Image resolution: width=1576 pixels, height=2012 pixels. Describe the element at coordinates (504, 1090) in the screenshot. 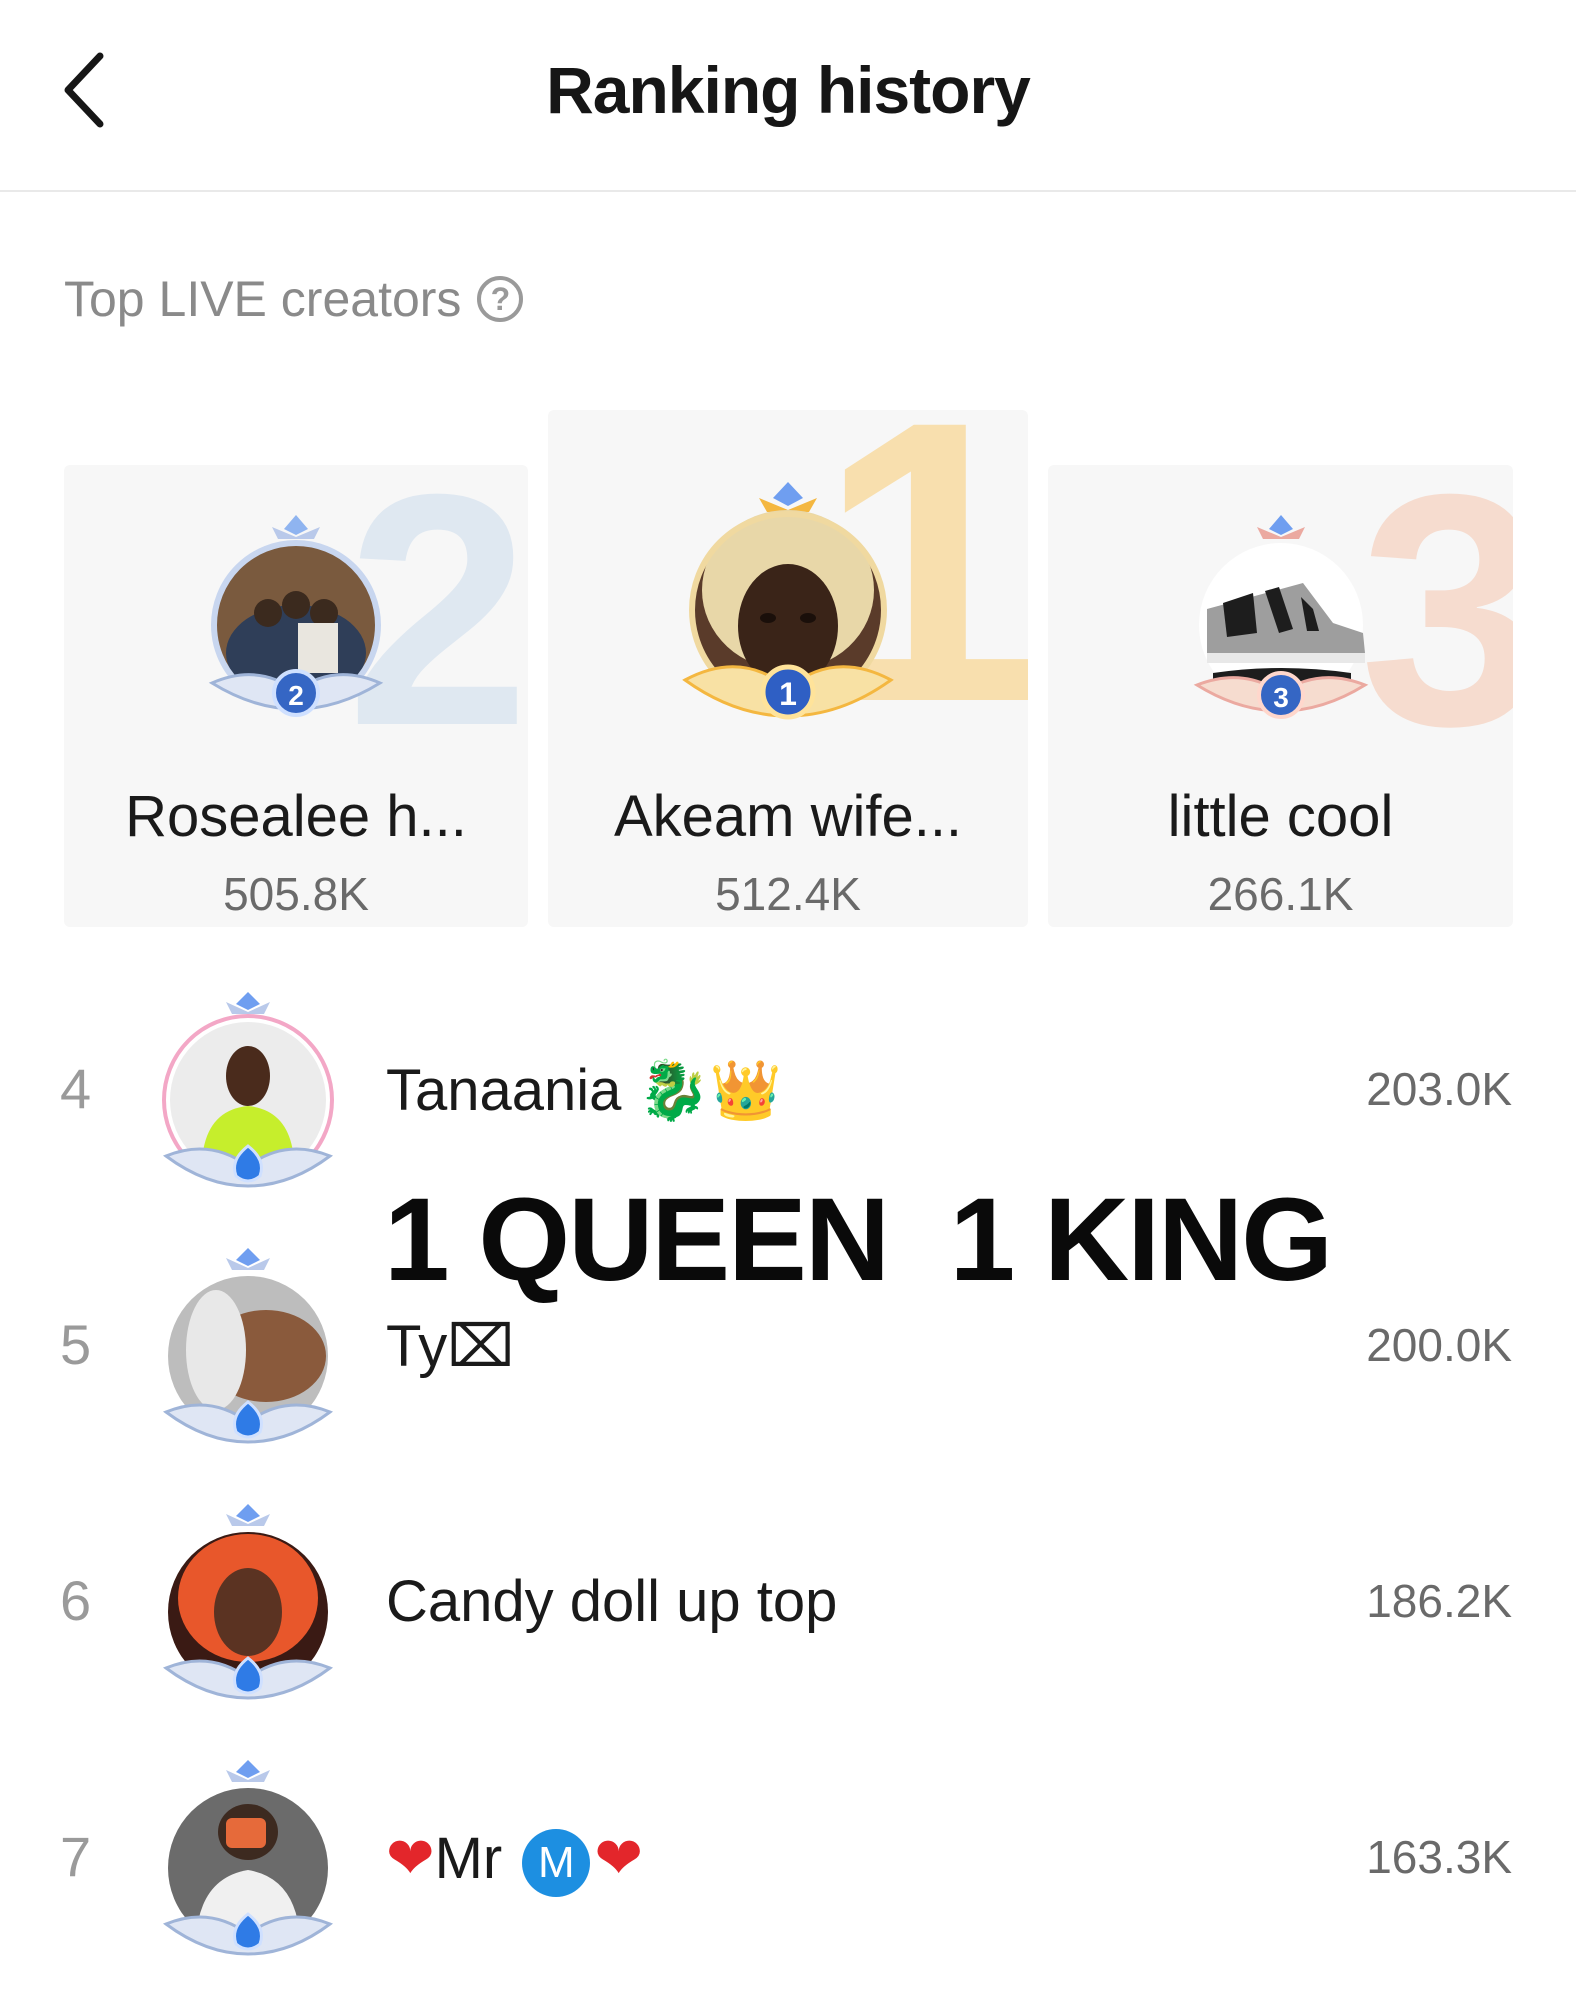

I see `creator-name-text: Tanaania` at that location.